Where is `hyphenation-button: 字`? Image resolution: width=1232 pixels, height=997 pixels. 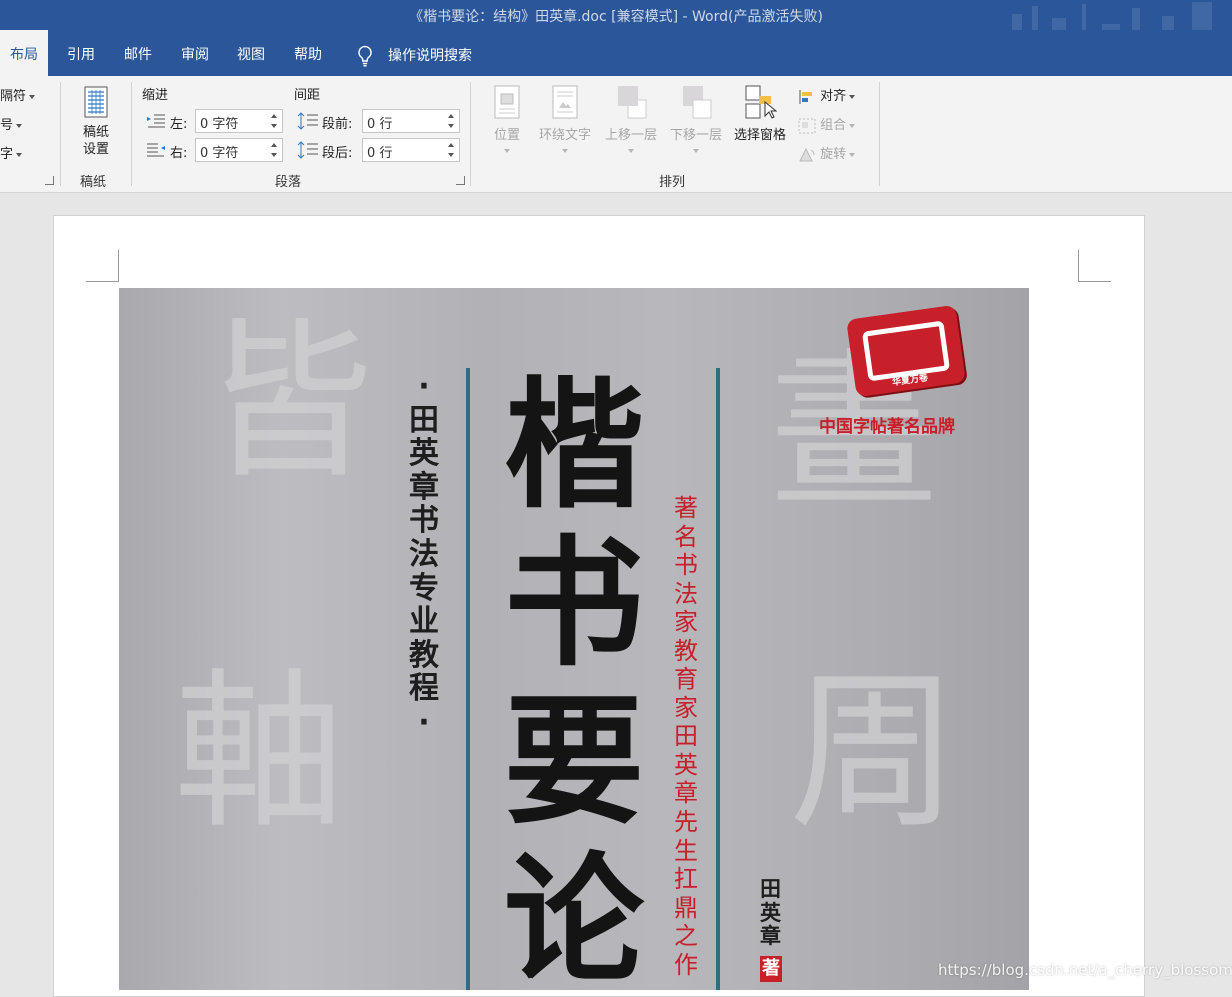 hyphenation-button: 字 is located at coordinates (11, 152).